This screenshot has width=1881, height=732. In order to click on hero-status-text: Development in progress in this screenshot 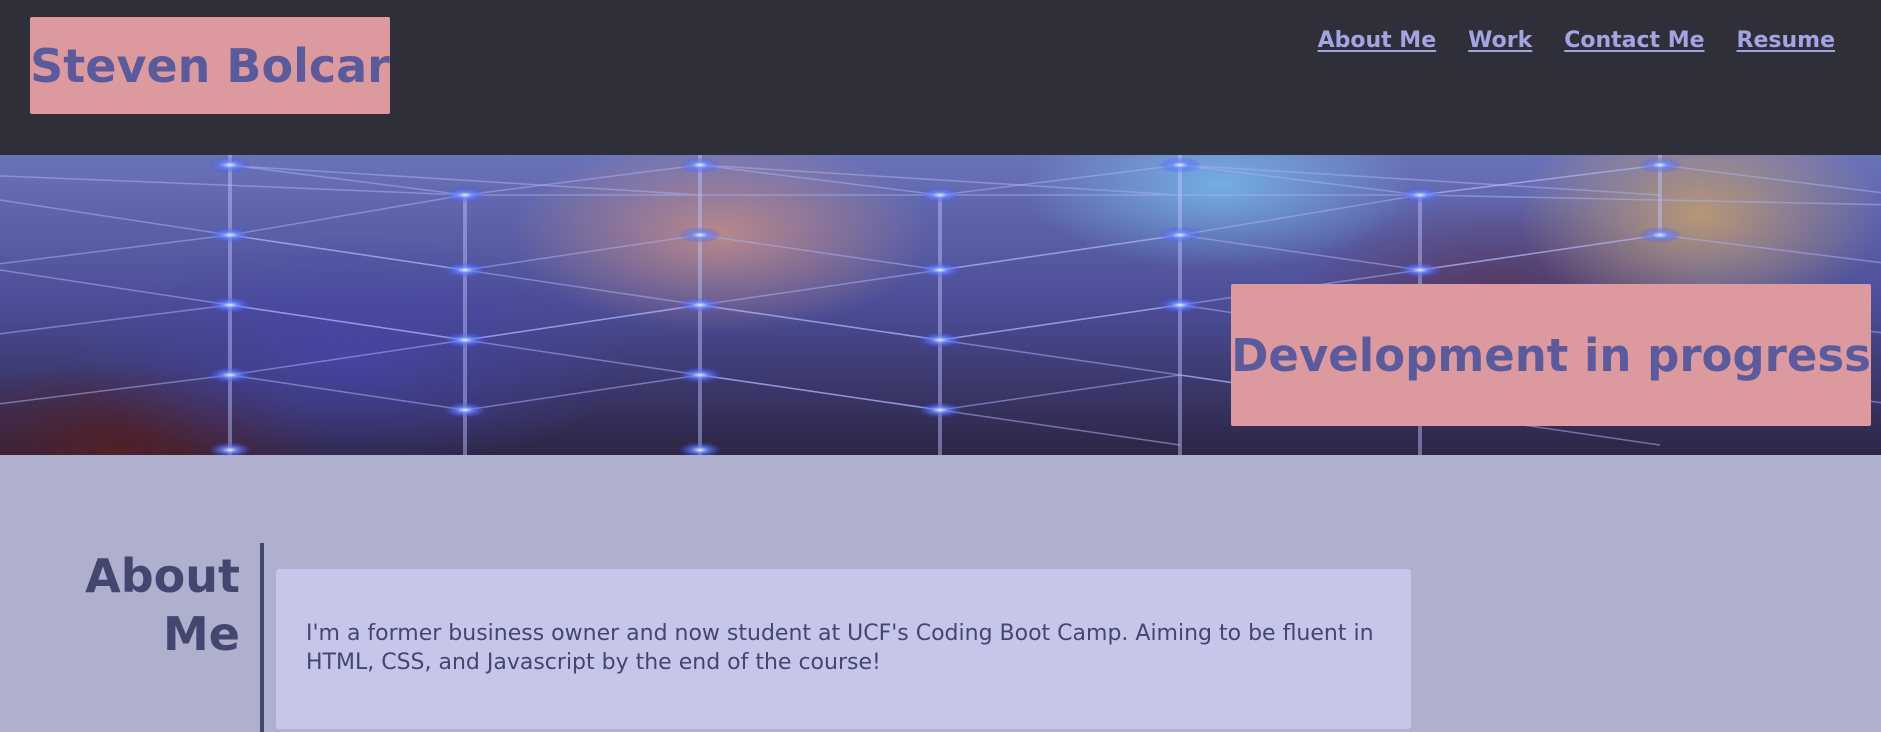, I will do `click(1551, 355)`.